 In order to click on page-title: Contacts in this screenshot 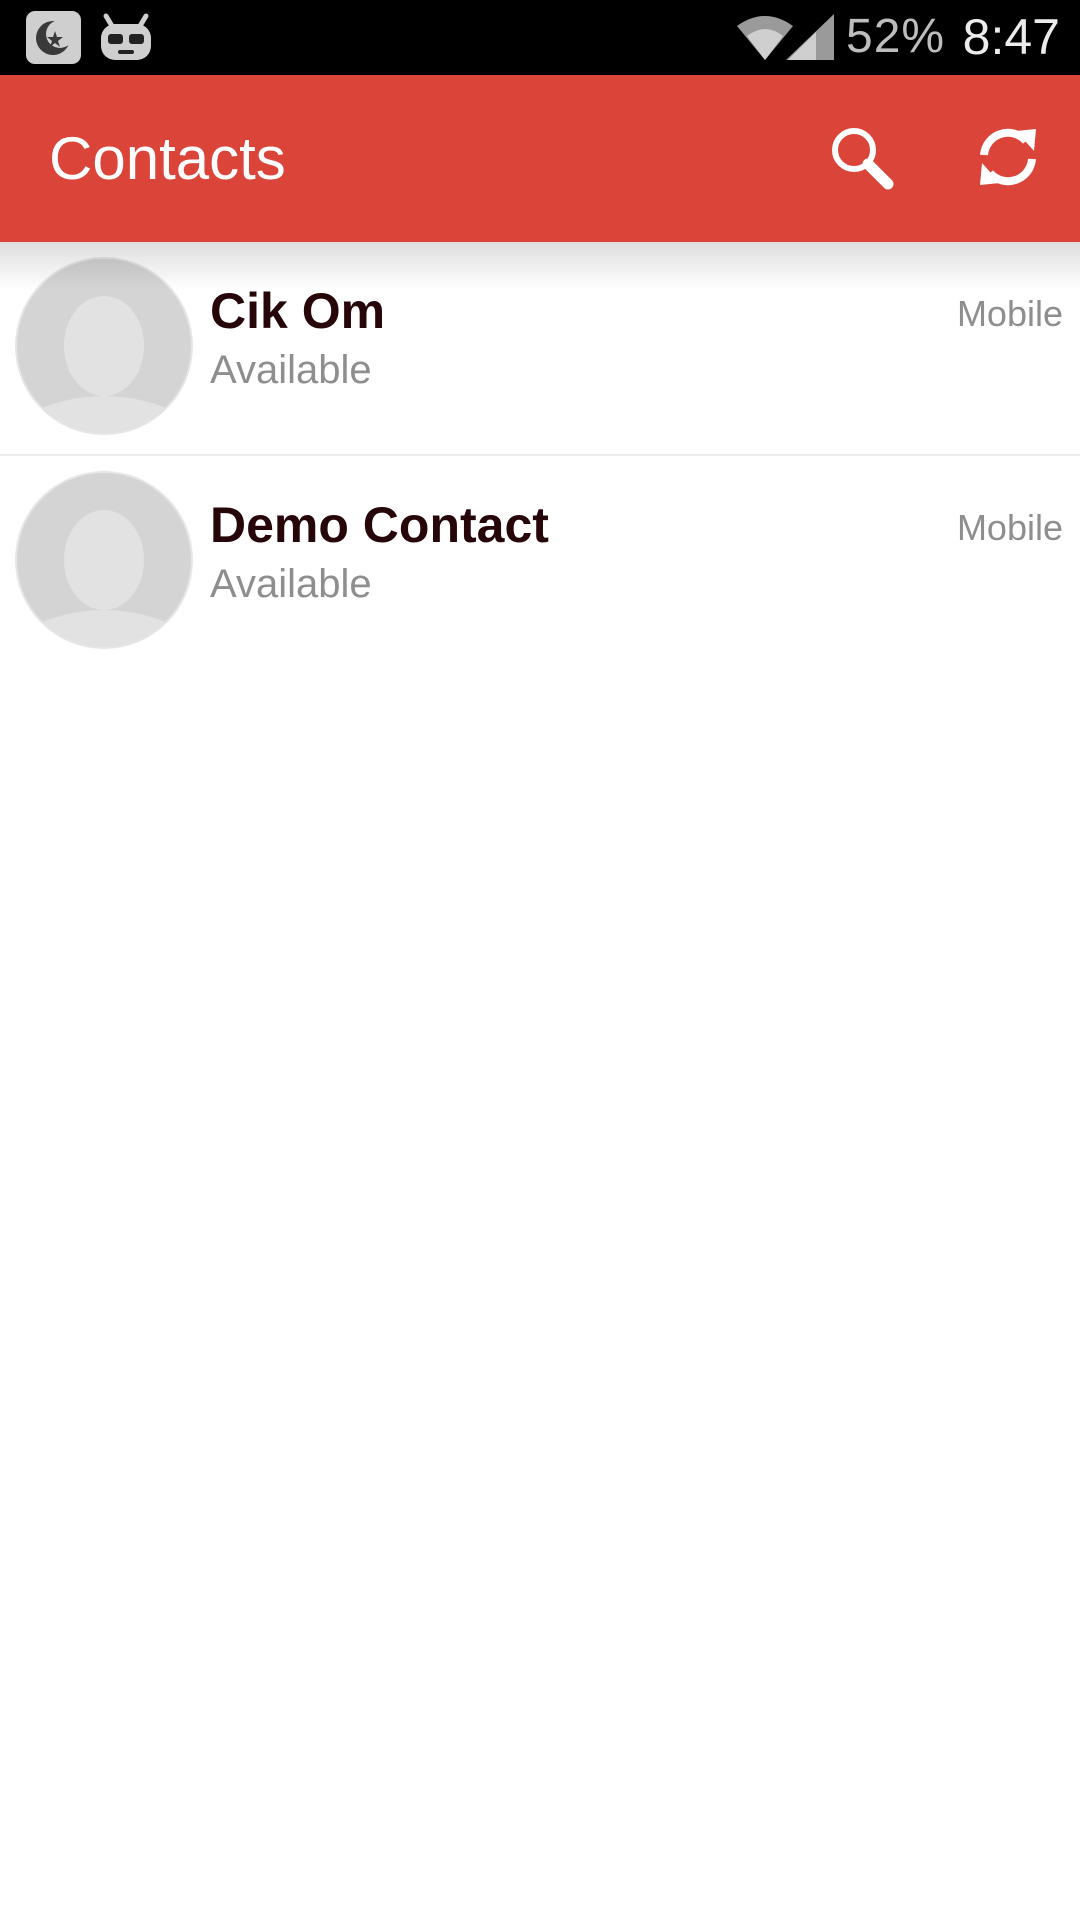, I will do `click(167, 158)`.